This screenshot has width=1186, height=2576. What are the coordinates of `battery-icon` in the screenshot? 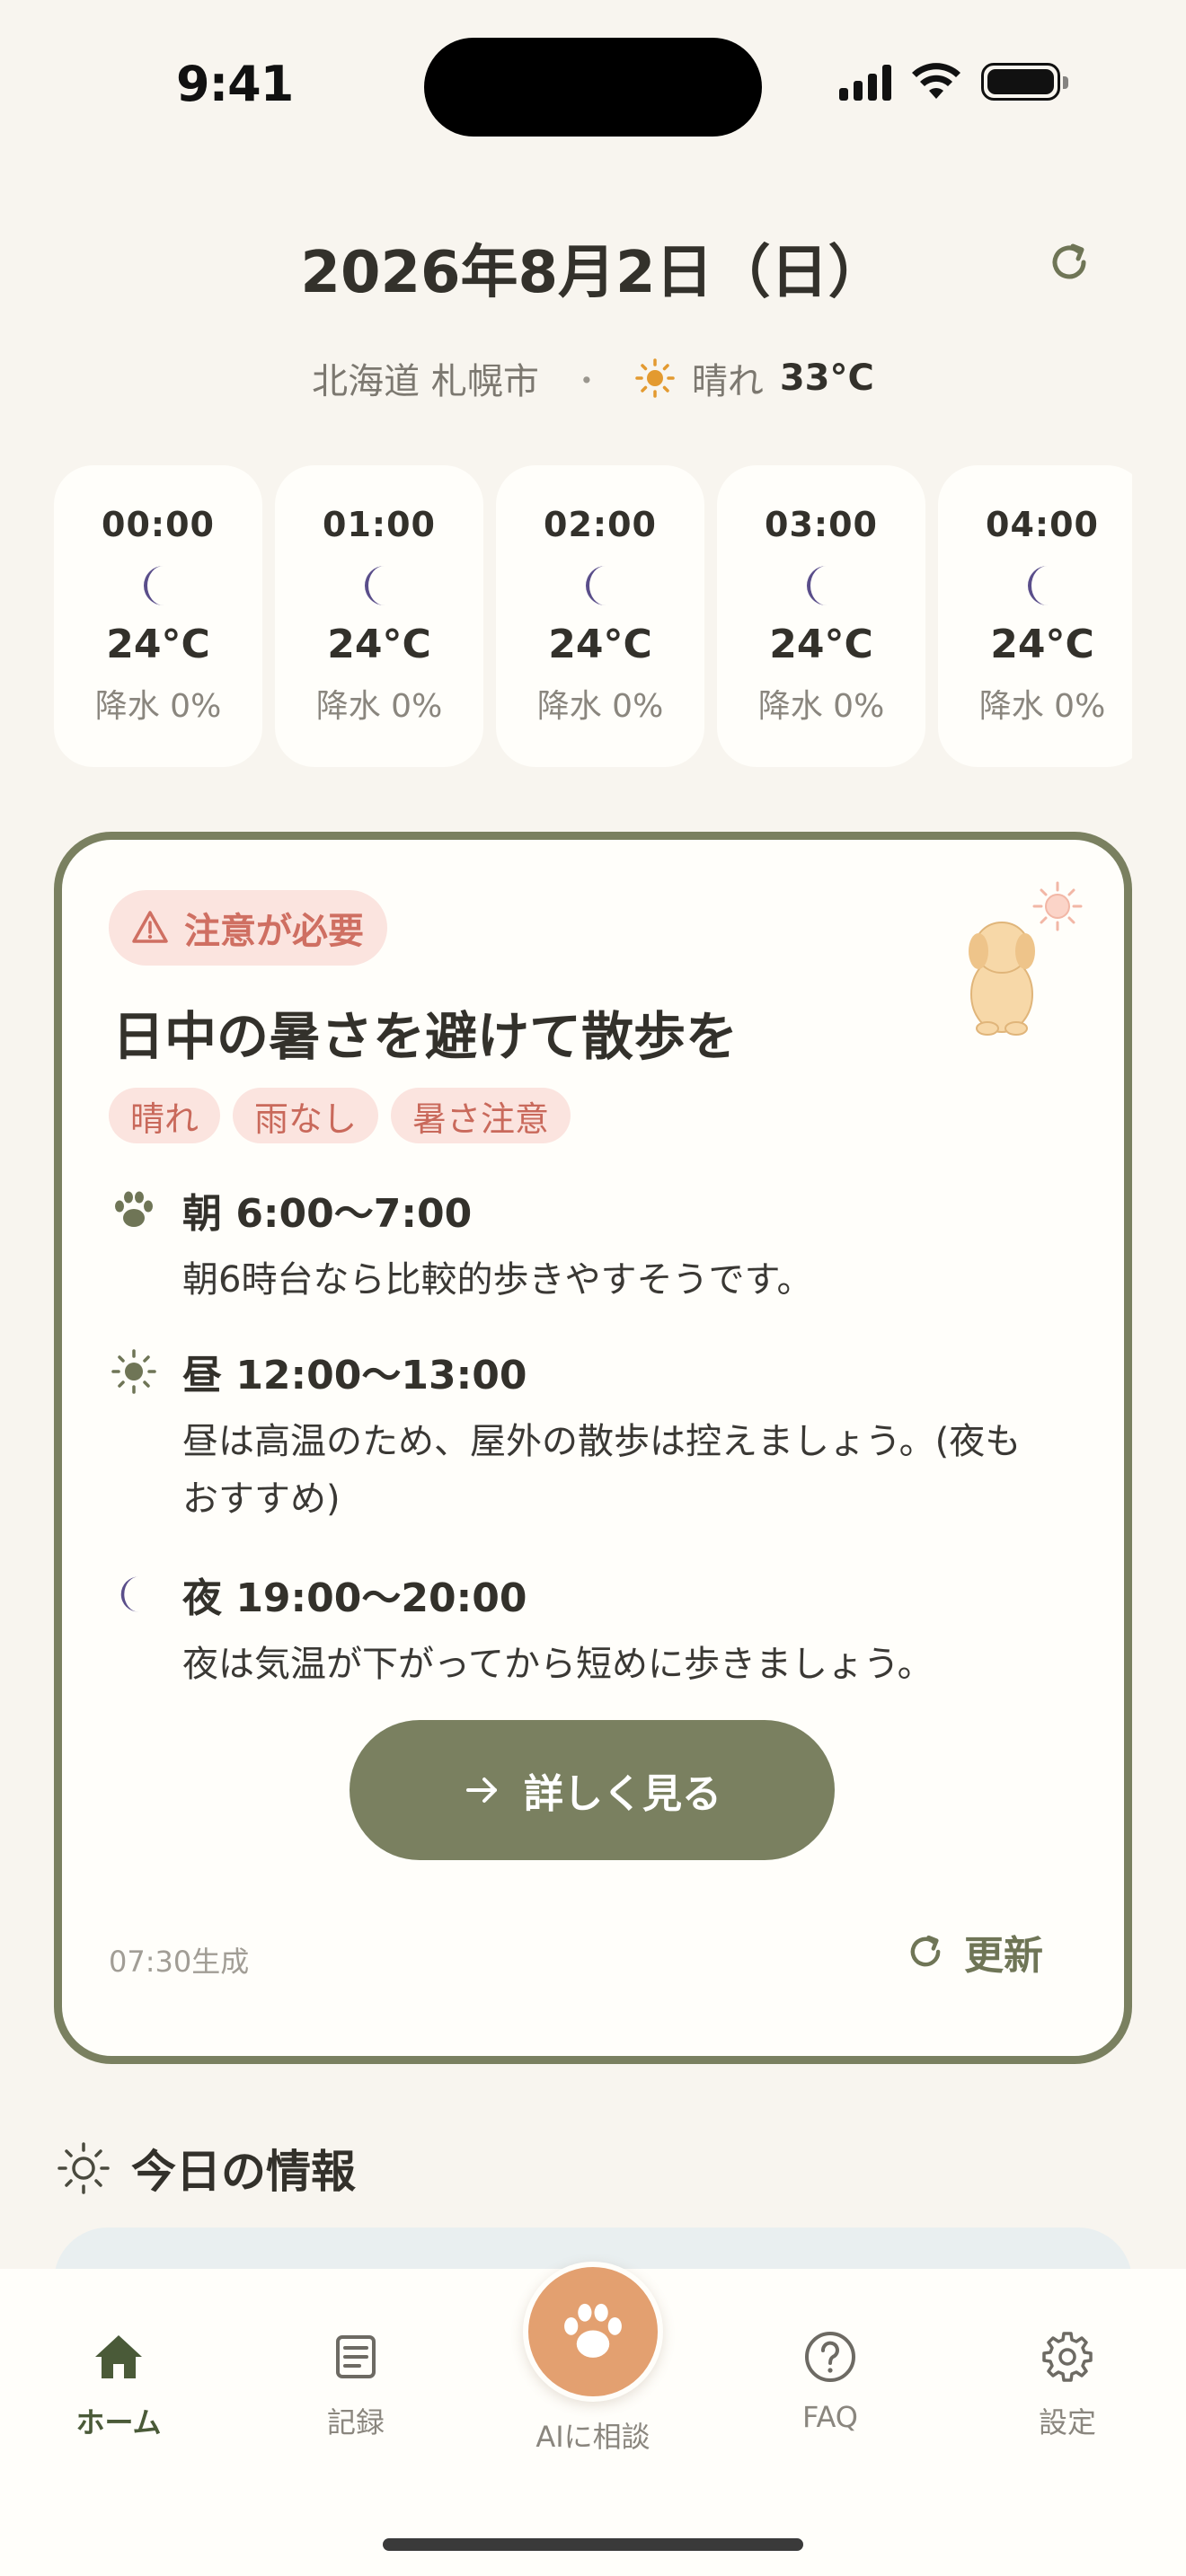 It's located at (1024, 82).